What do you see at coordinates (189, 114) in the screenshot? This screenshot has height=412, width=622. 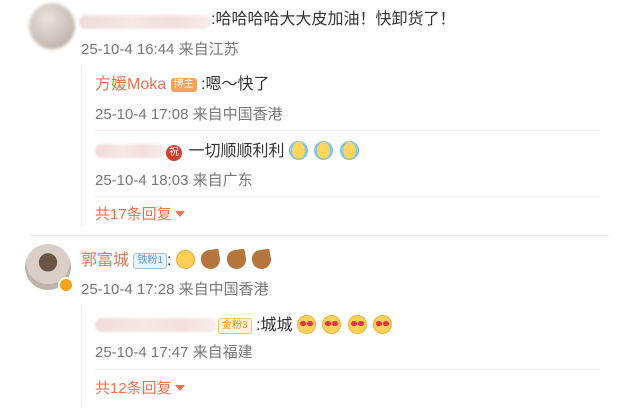 I see `reply-meta: 25-10-4 17:08 来自中国香港` at bounding box center [189, 114].